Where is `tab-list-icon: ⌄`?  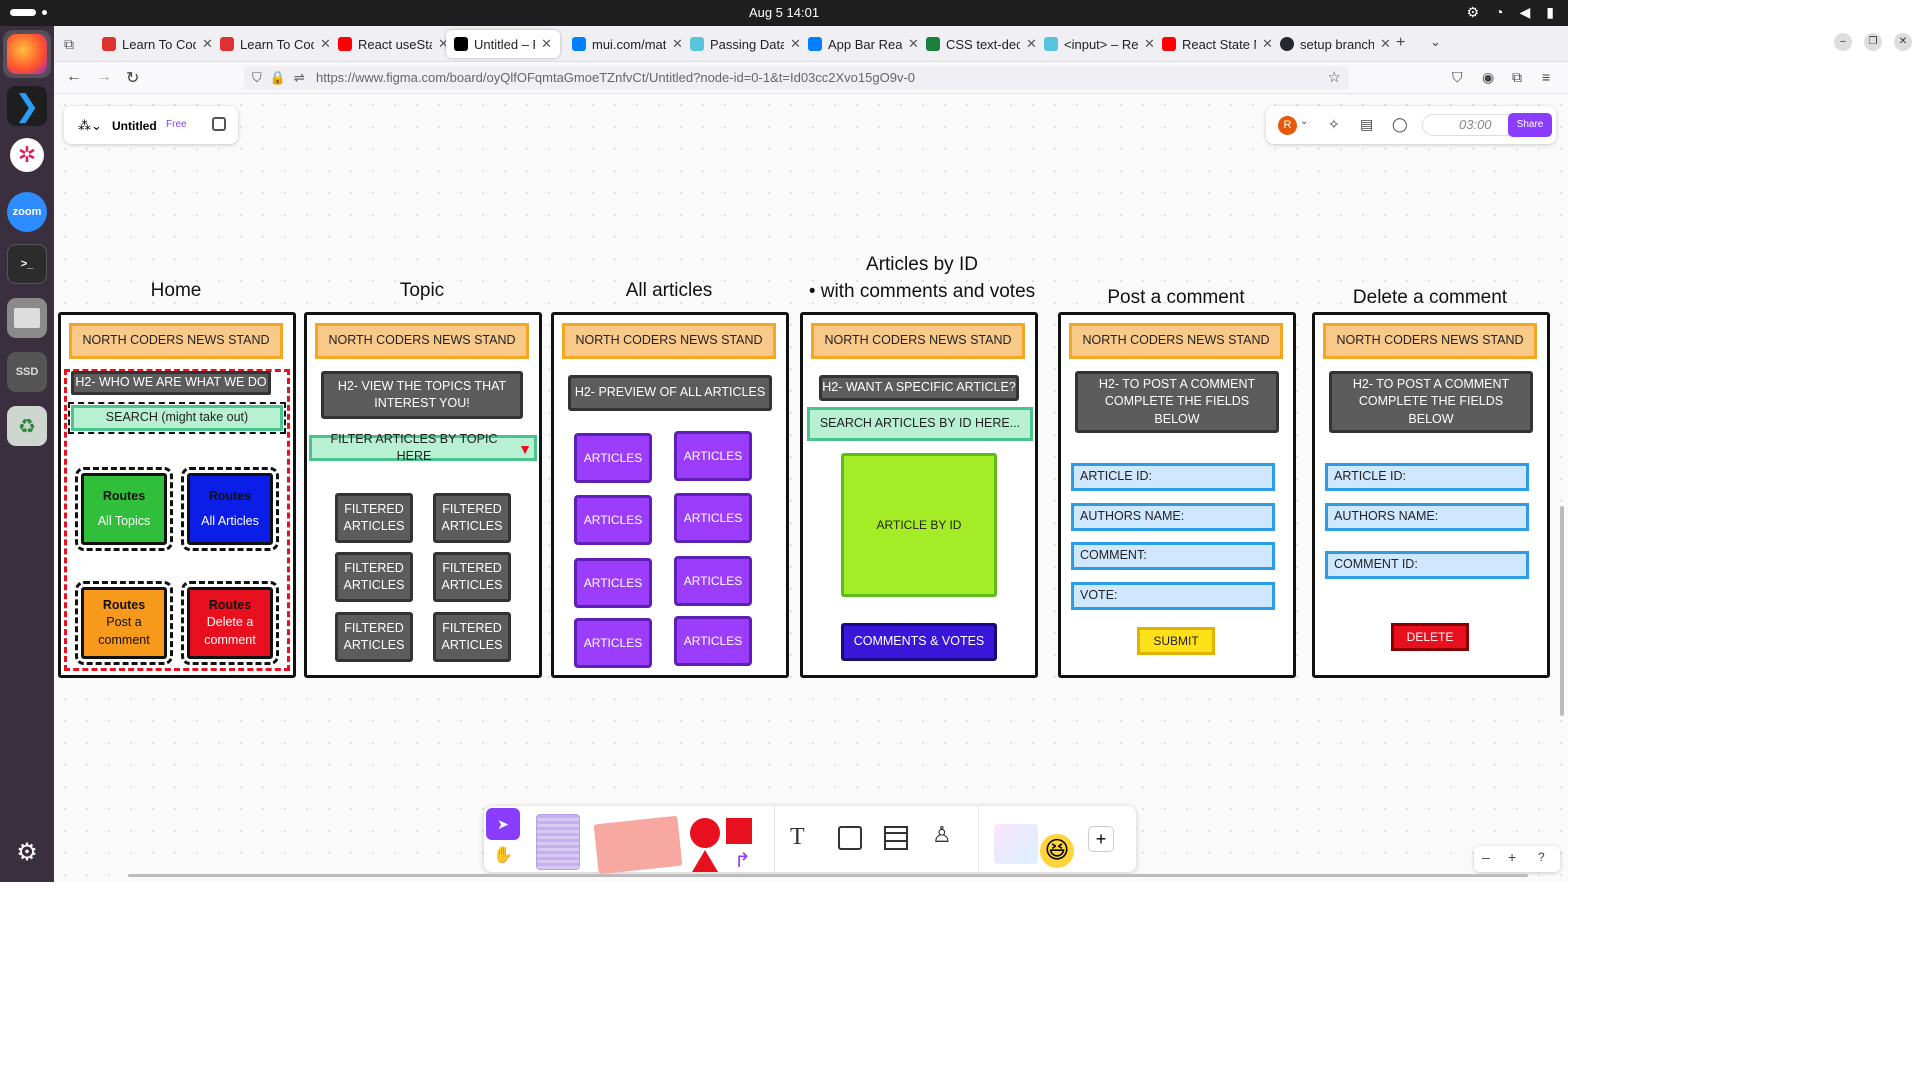
tab-list-icon: ⌄ is located at coordinates (1435, 42).